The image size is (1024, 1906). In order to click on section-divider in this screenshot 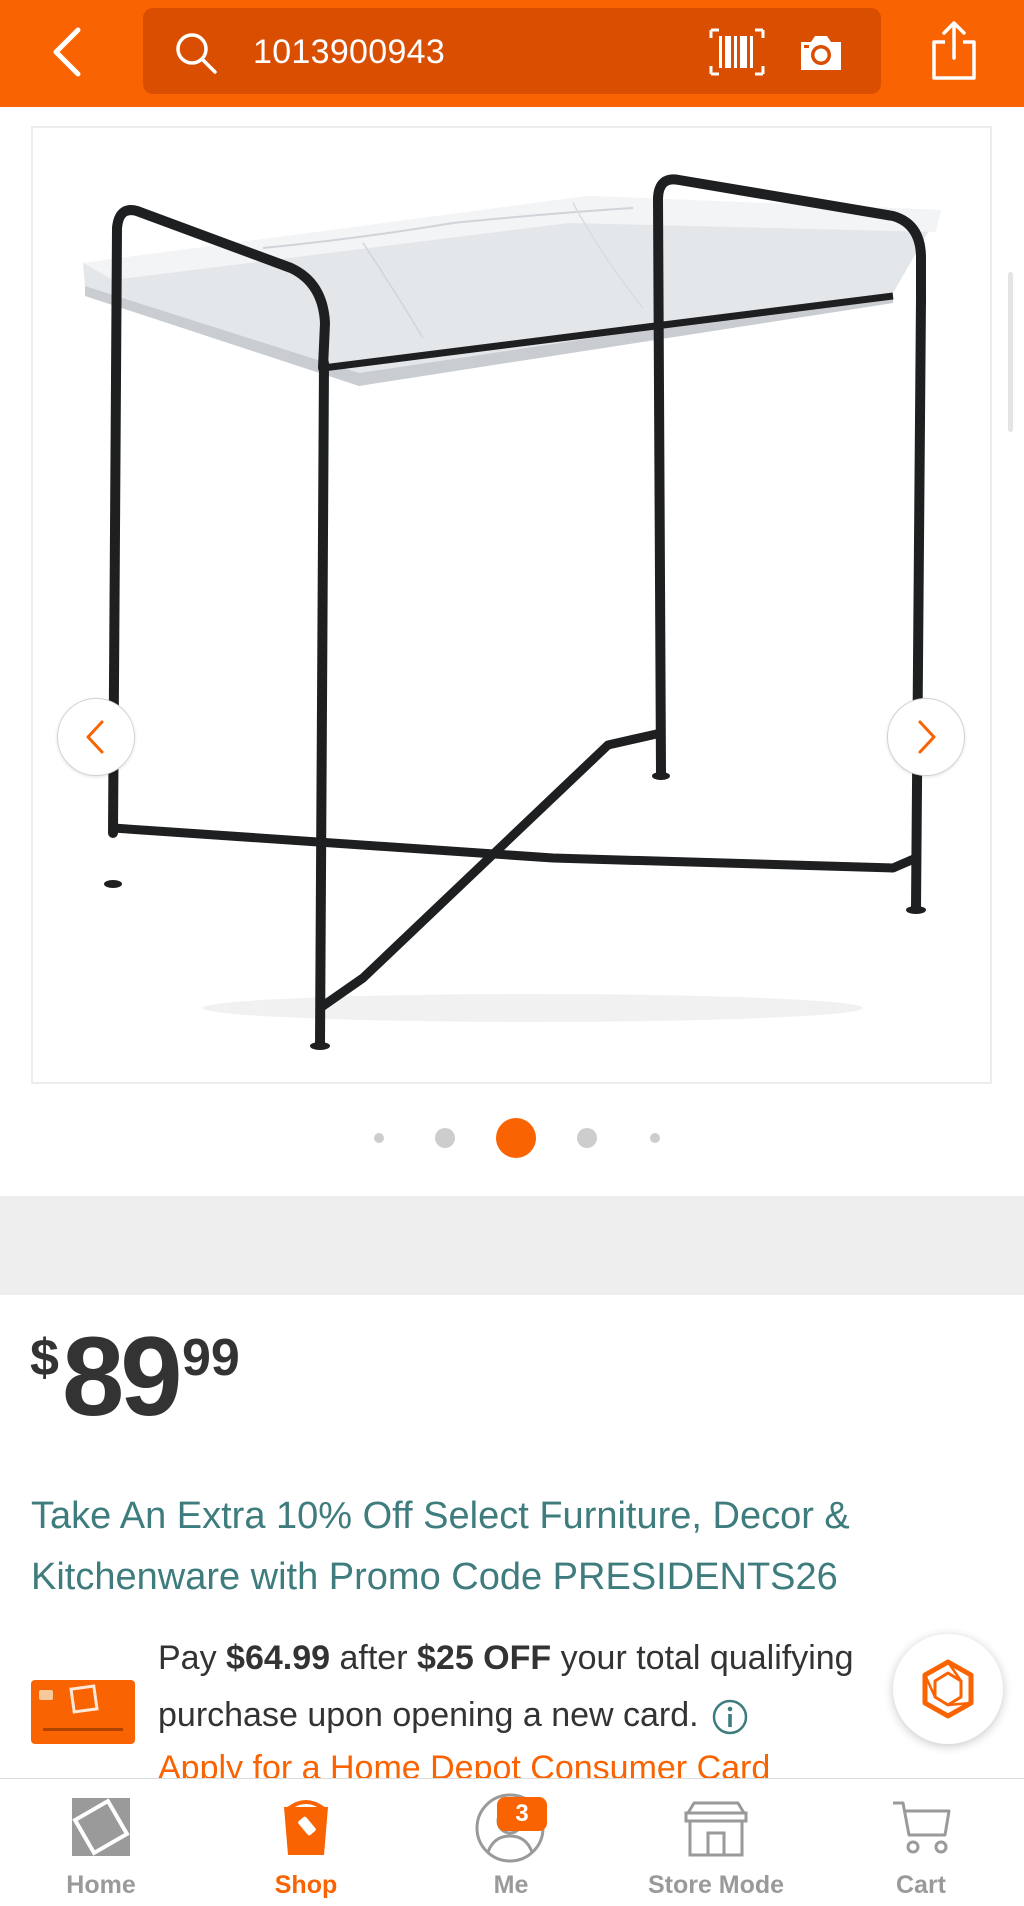, I will do `click(512, 1245)`.